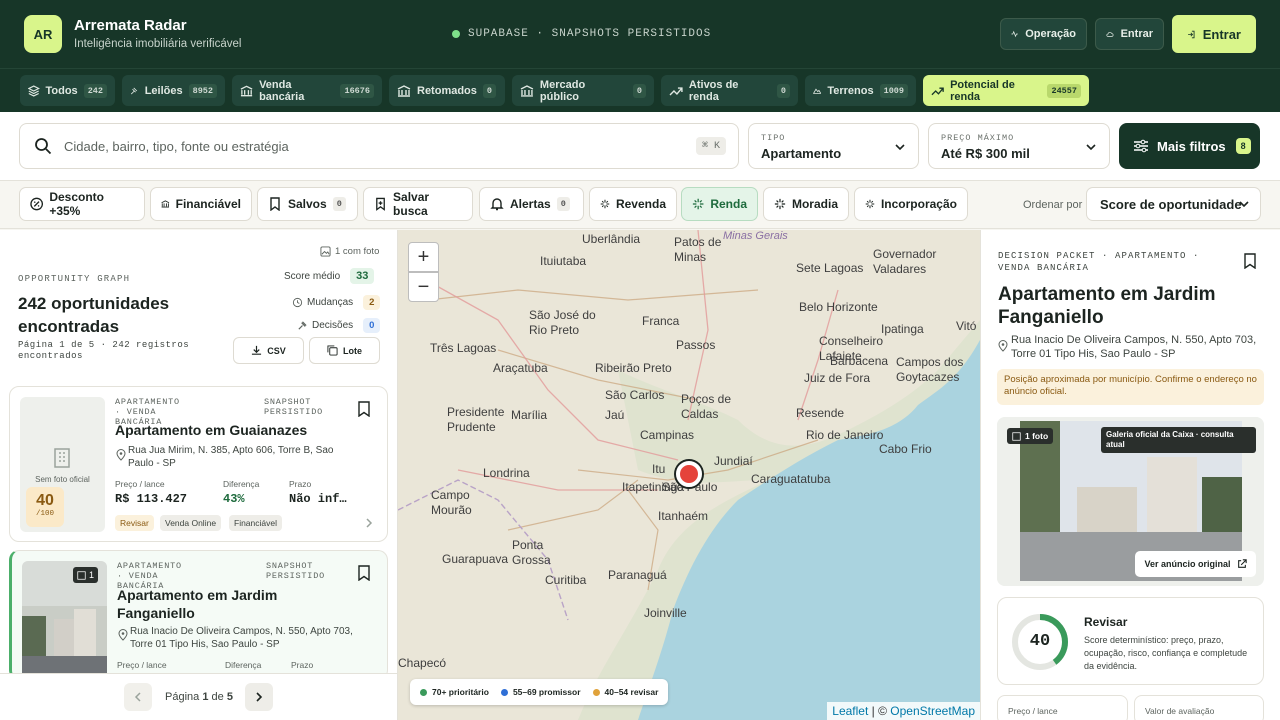 The image size is (1280, 720). What do you see at coordinates (1014, 34) in the screenshot?
I see `activity-icon` at bounding box center [1014, 34].